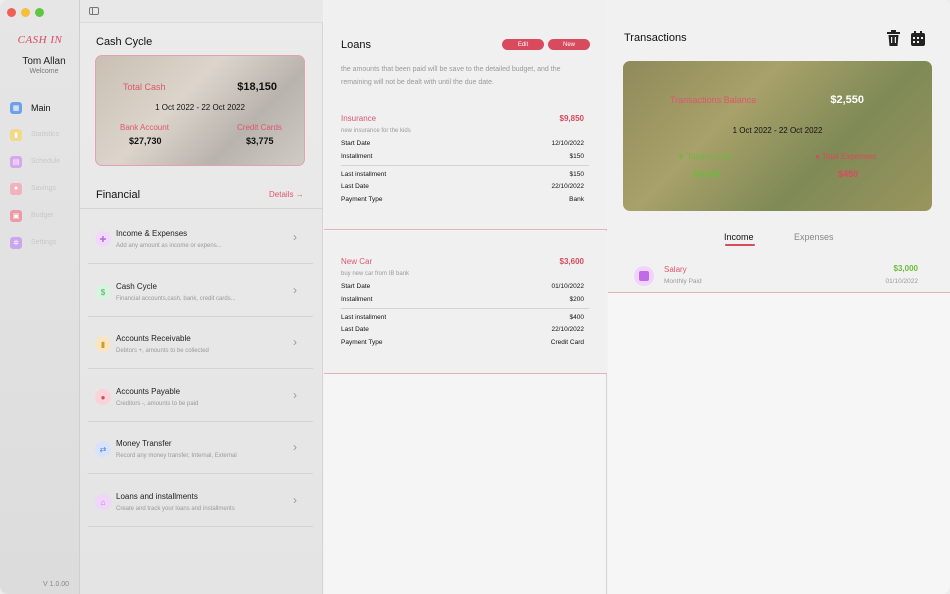 Image resolution: width=950 pixels, height=594 pixels. Describe the element at coordinates (46, 161) in the screenshot. I see `sidebar-item-label: Schedule` at that location.